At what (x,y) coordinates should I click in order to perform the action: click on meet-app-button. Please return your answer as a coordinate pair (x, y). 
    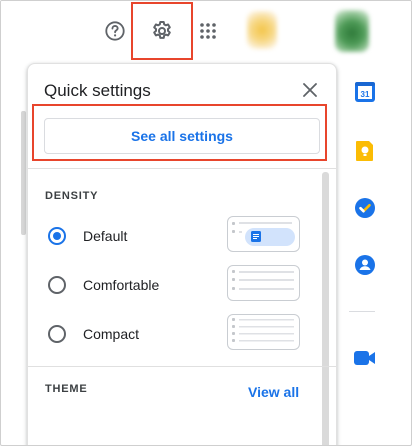
    Looking at the image, I should click on (365, 358).